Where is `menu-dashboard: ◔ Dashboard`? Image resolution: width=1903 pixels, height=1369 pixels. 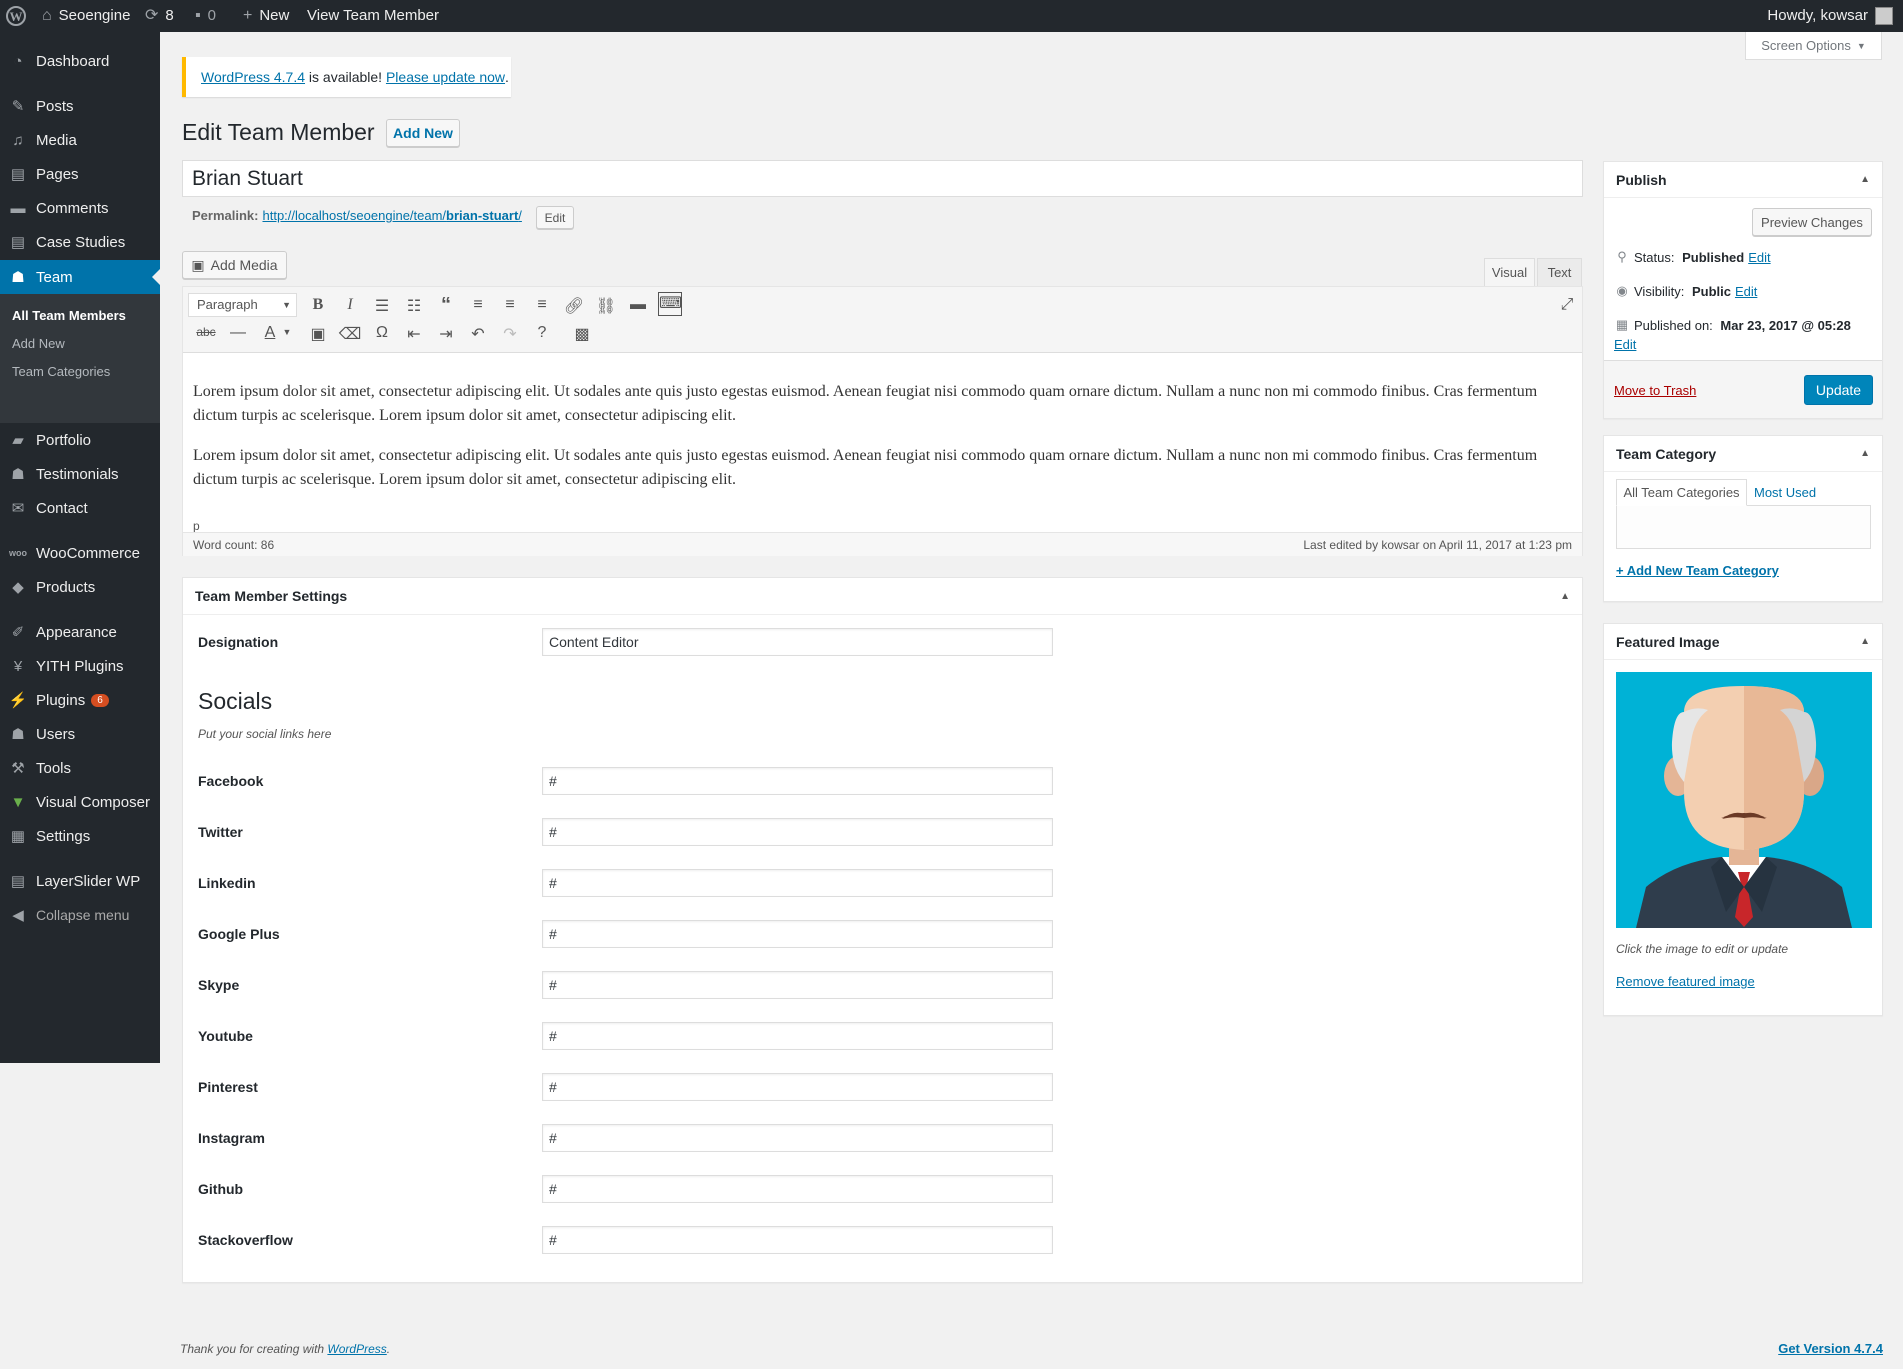
menu-dashboard: ◔ Dashboard is located at coordinates (80, 61).